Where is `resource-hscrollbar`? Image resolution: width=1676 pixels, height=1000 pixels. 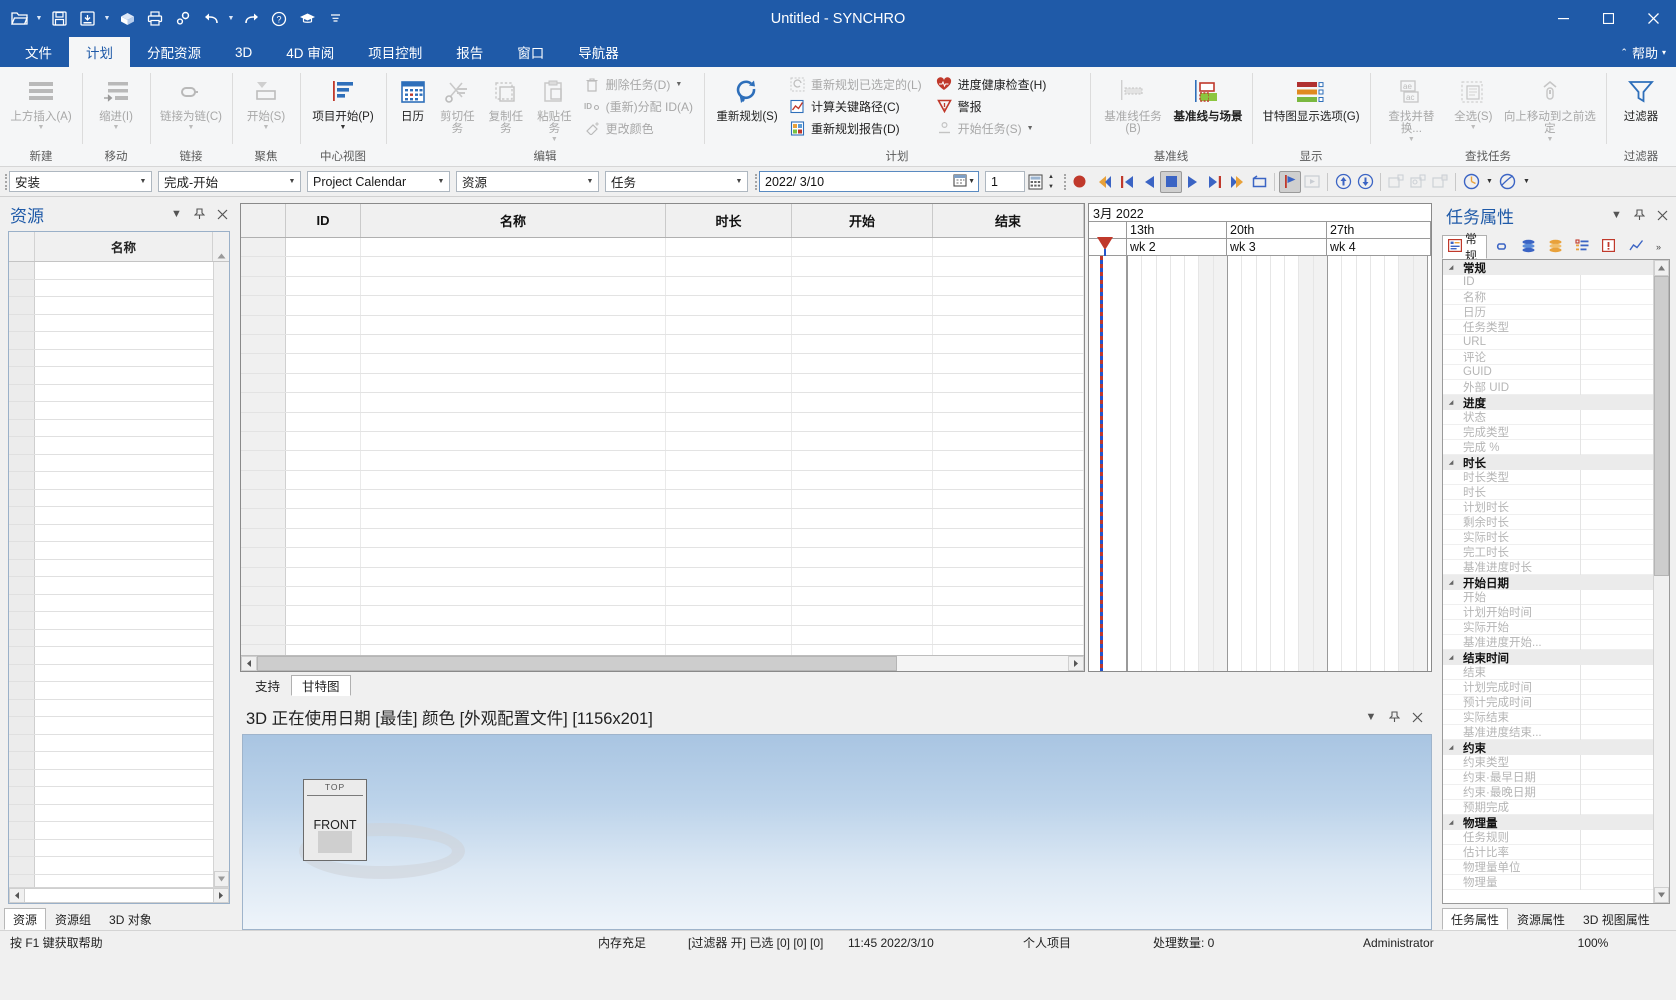 resource-hscrollbar is located at coordinates (119, 895).